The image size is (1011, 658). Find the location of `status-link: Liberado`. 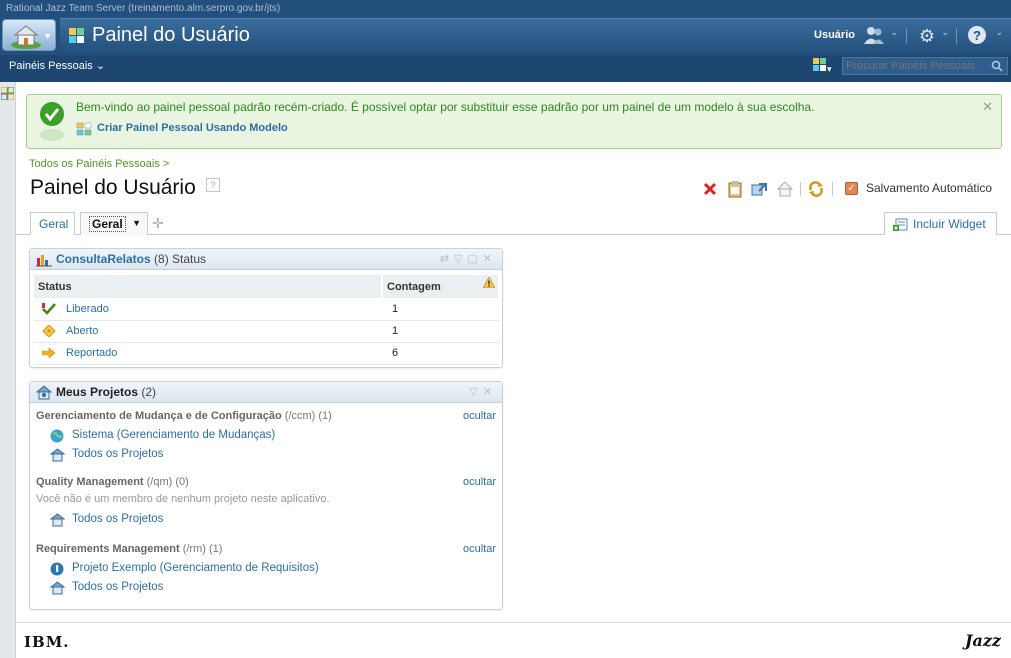

status-link: Liberado is located at coordinates (87, 309).